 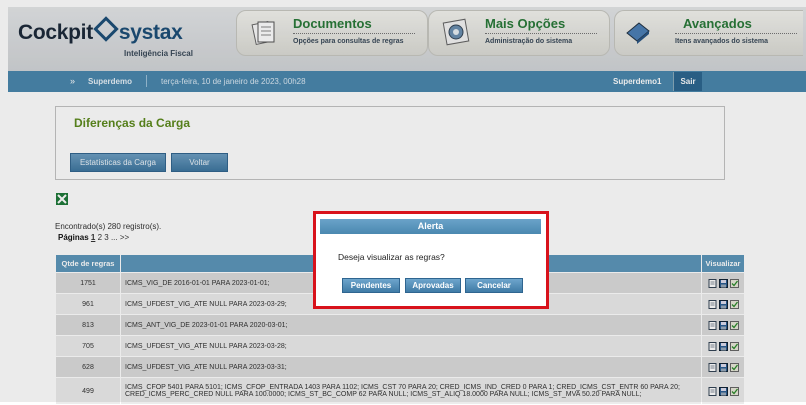 What do you see at coordinates (494, 285) in the screenshot?
I see `cancel-button: Cancelar` at bounding box center [494, 285].